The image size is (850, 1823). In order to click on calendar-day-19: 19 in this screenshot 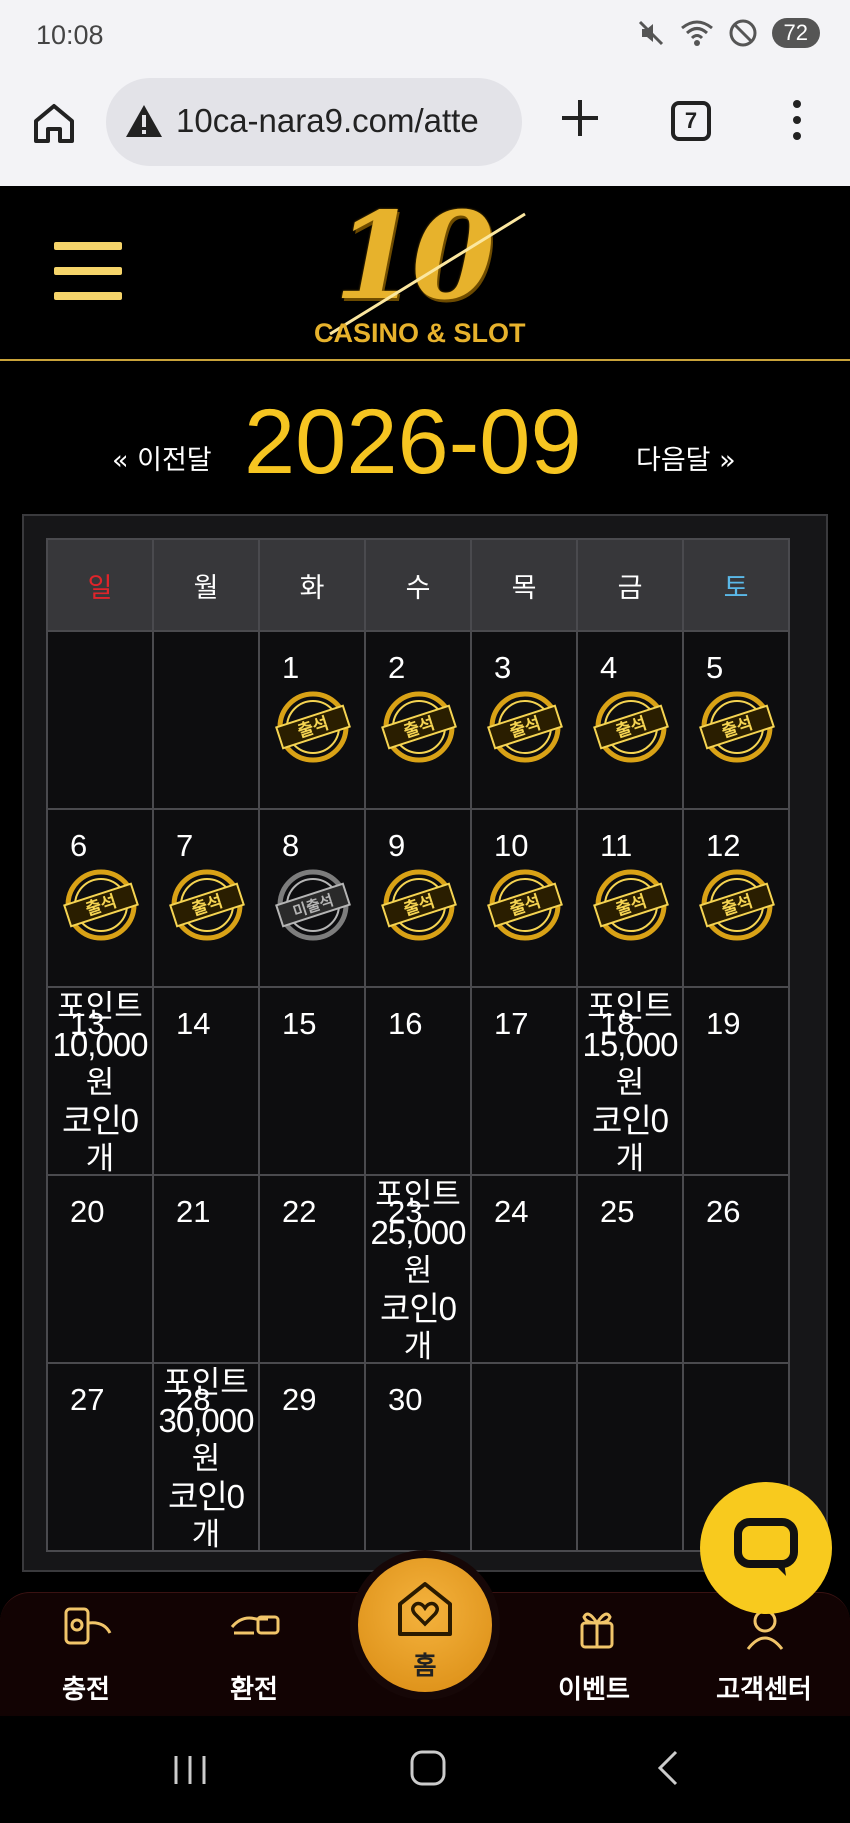, I will do `click(736, 1081)`.